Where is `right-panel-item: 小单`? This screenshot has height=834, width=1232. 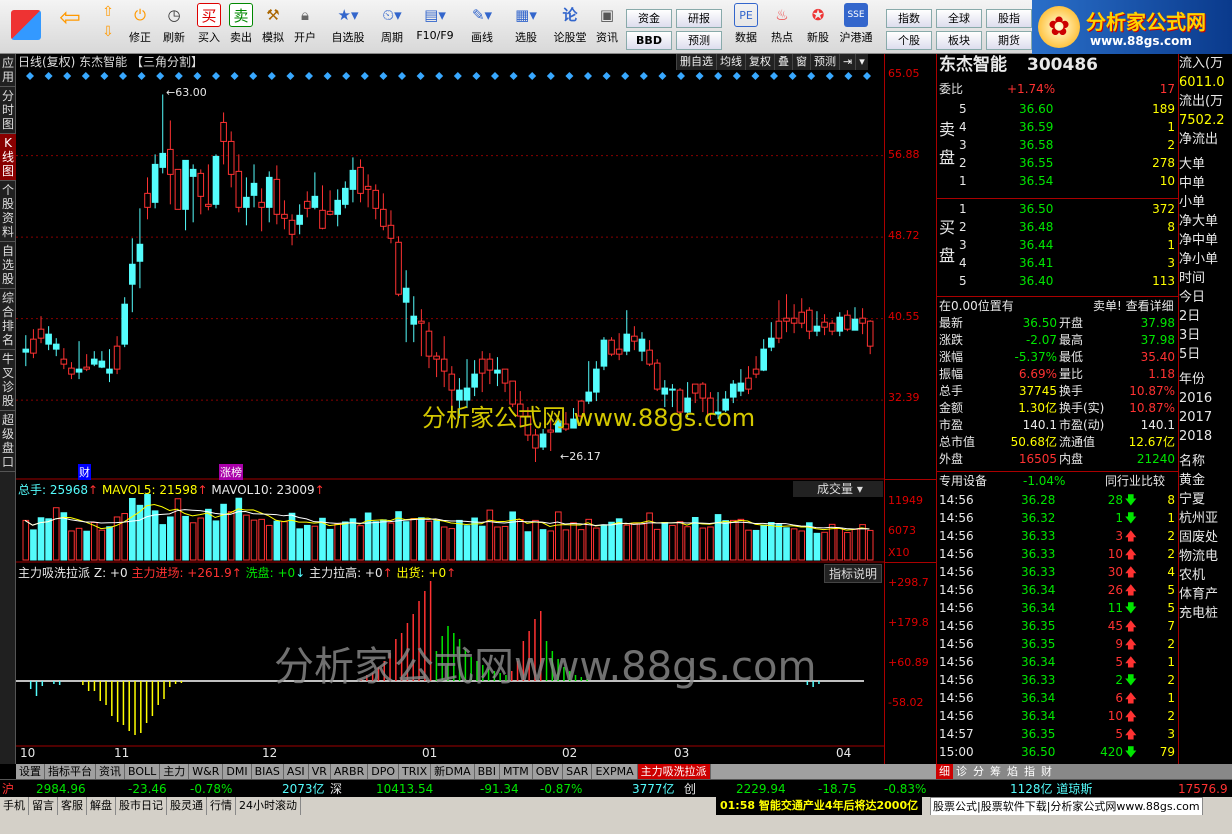
right-panel-item: 小单 is located at coordinates (1205, 202).